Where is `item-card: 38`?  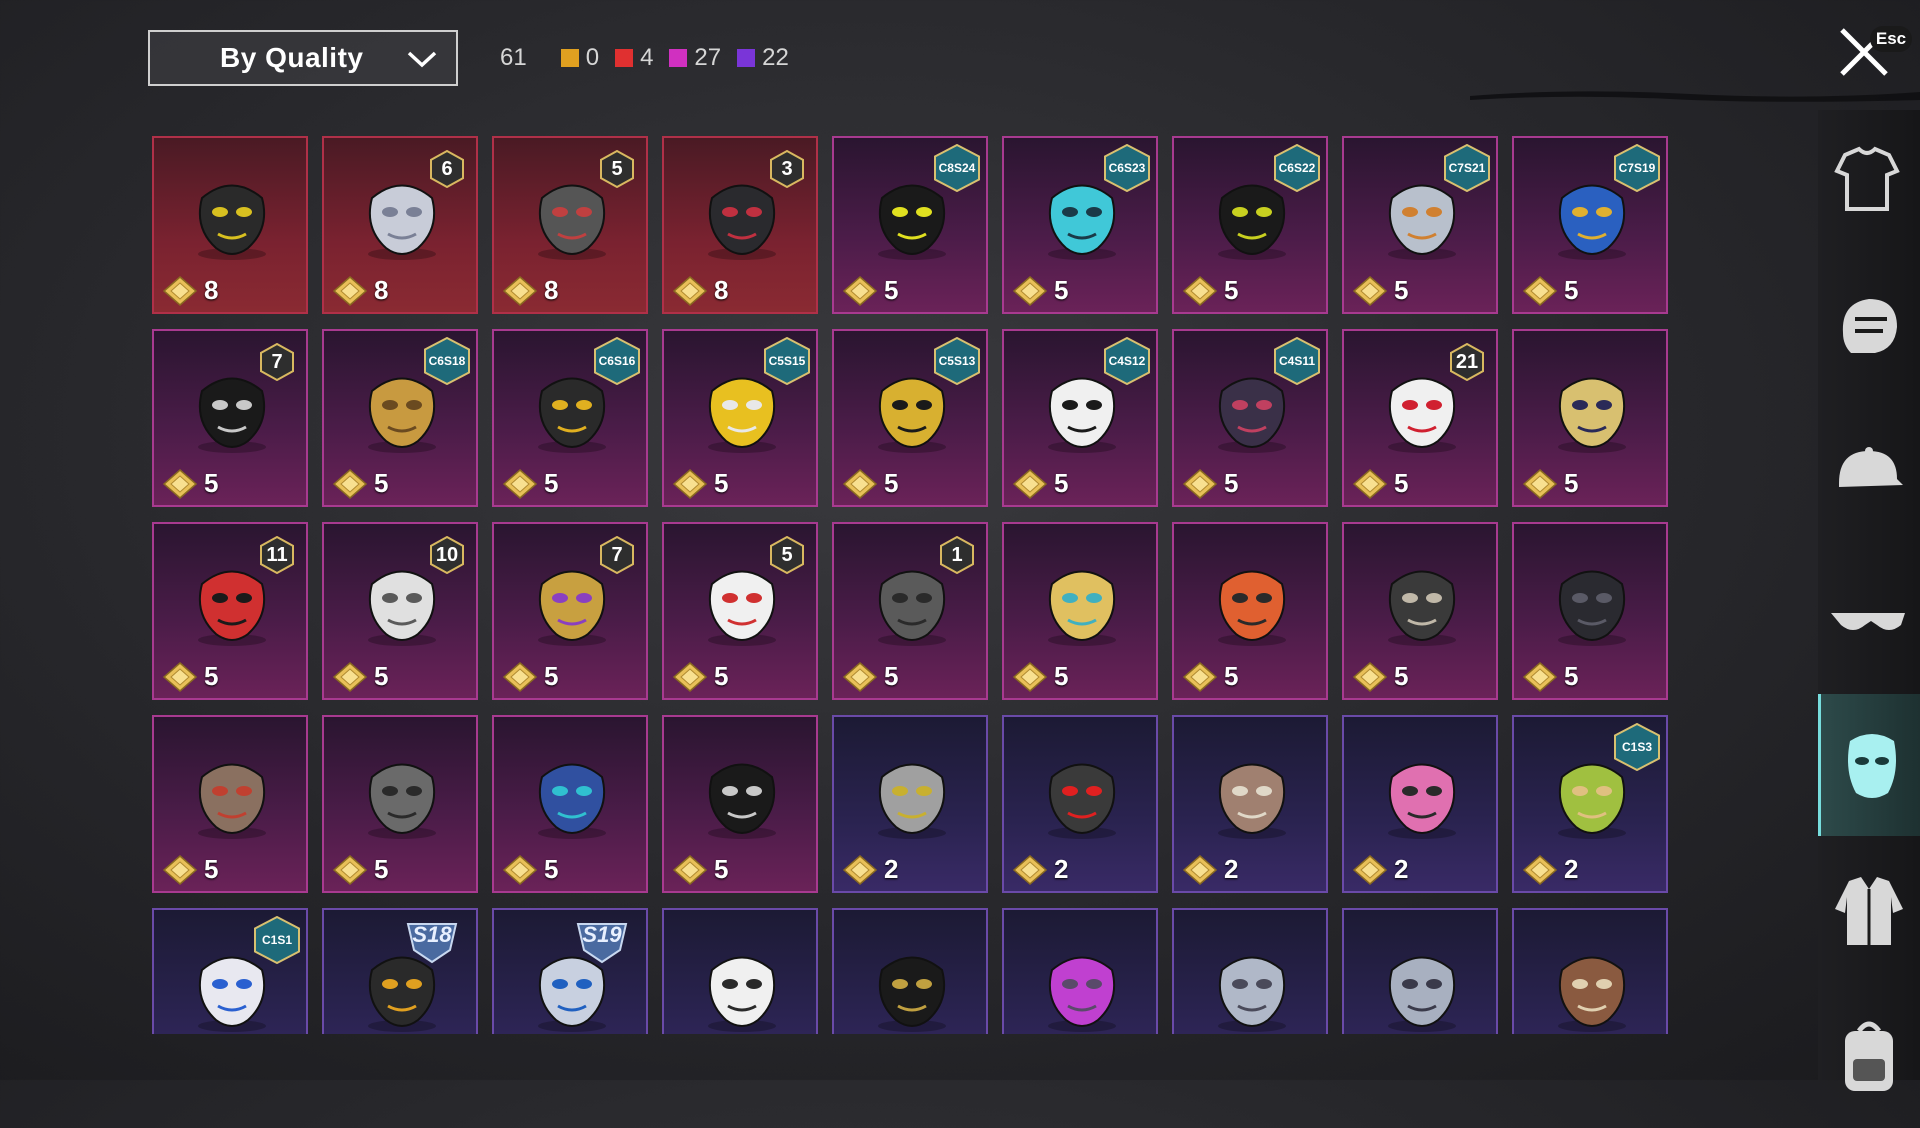
item-card: 38 is located at coordinates (740, 225).